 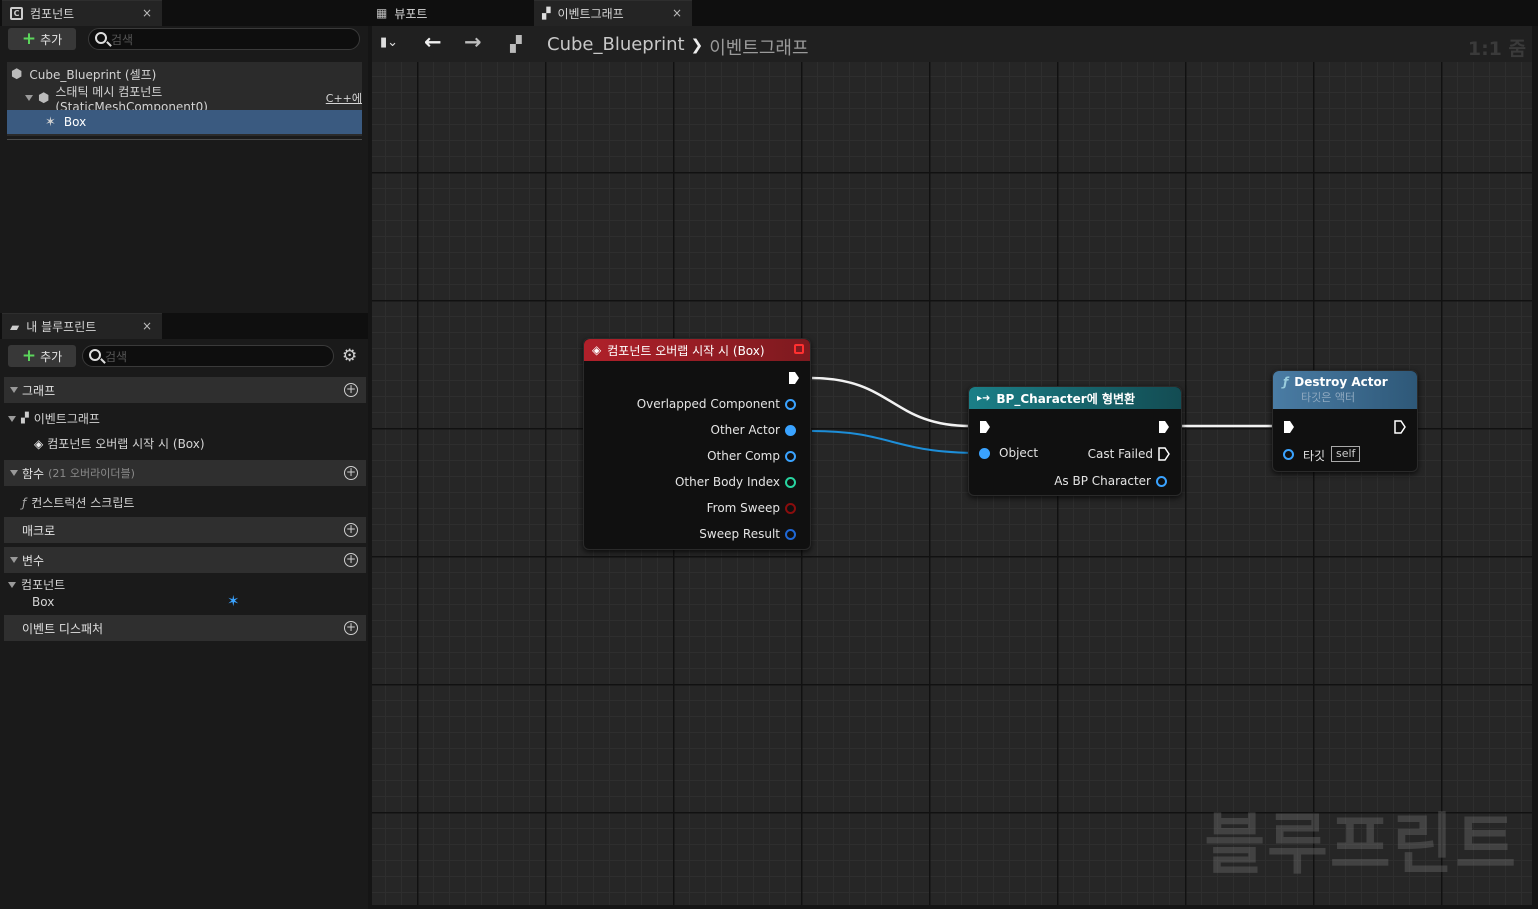 I want to click on wires, so click(x=1045, y=415).